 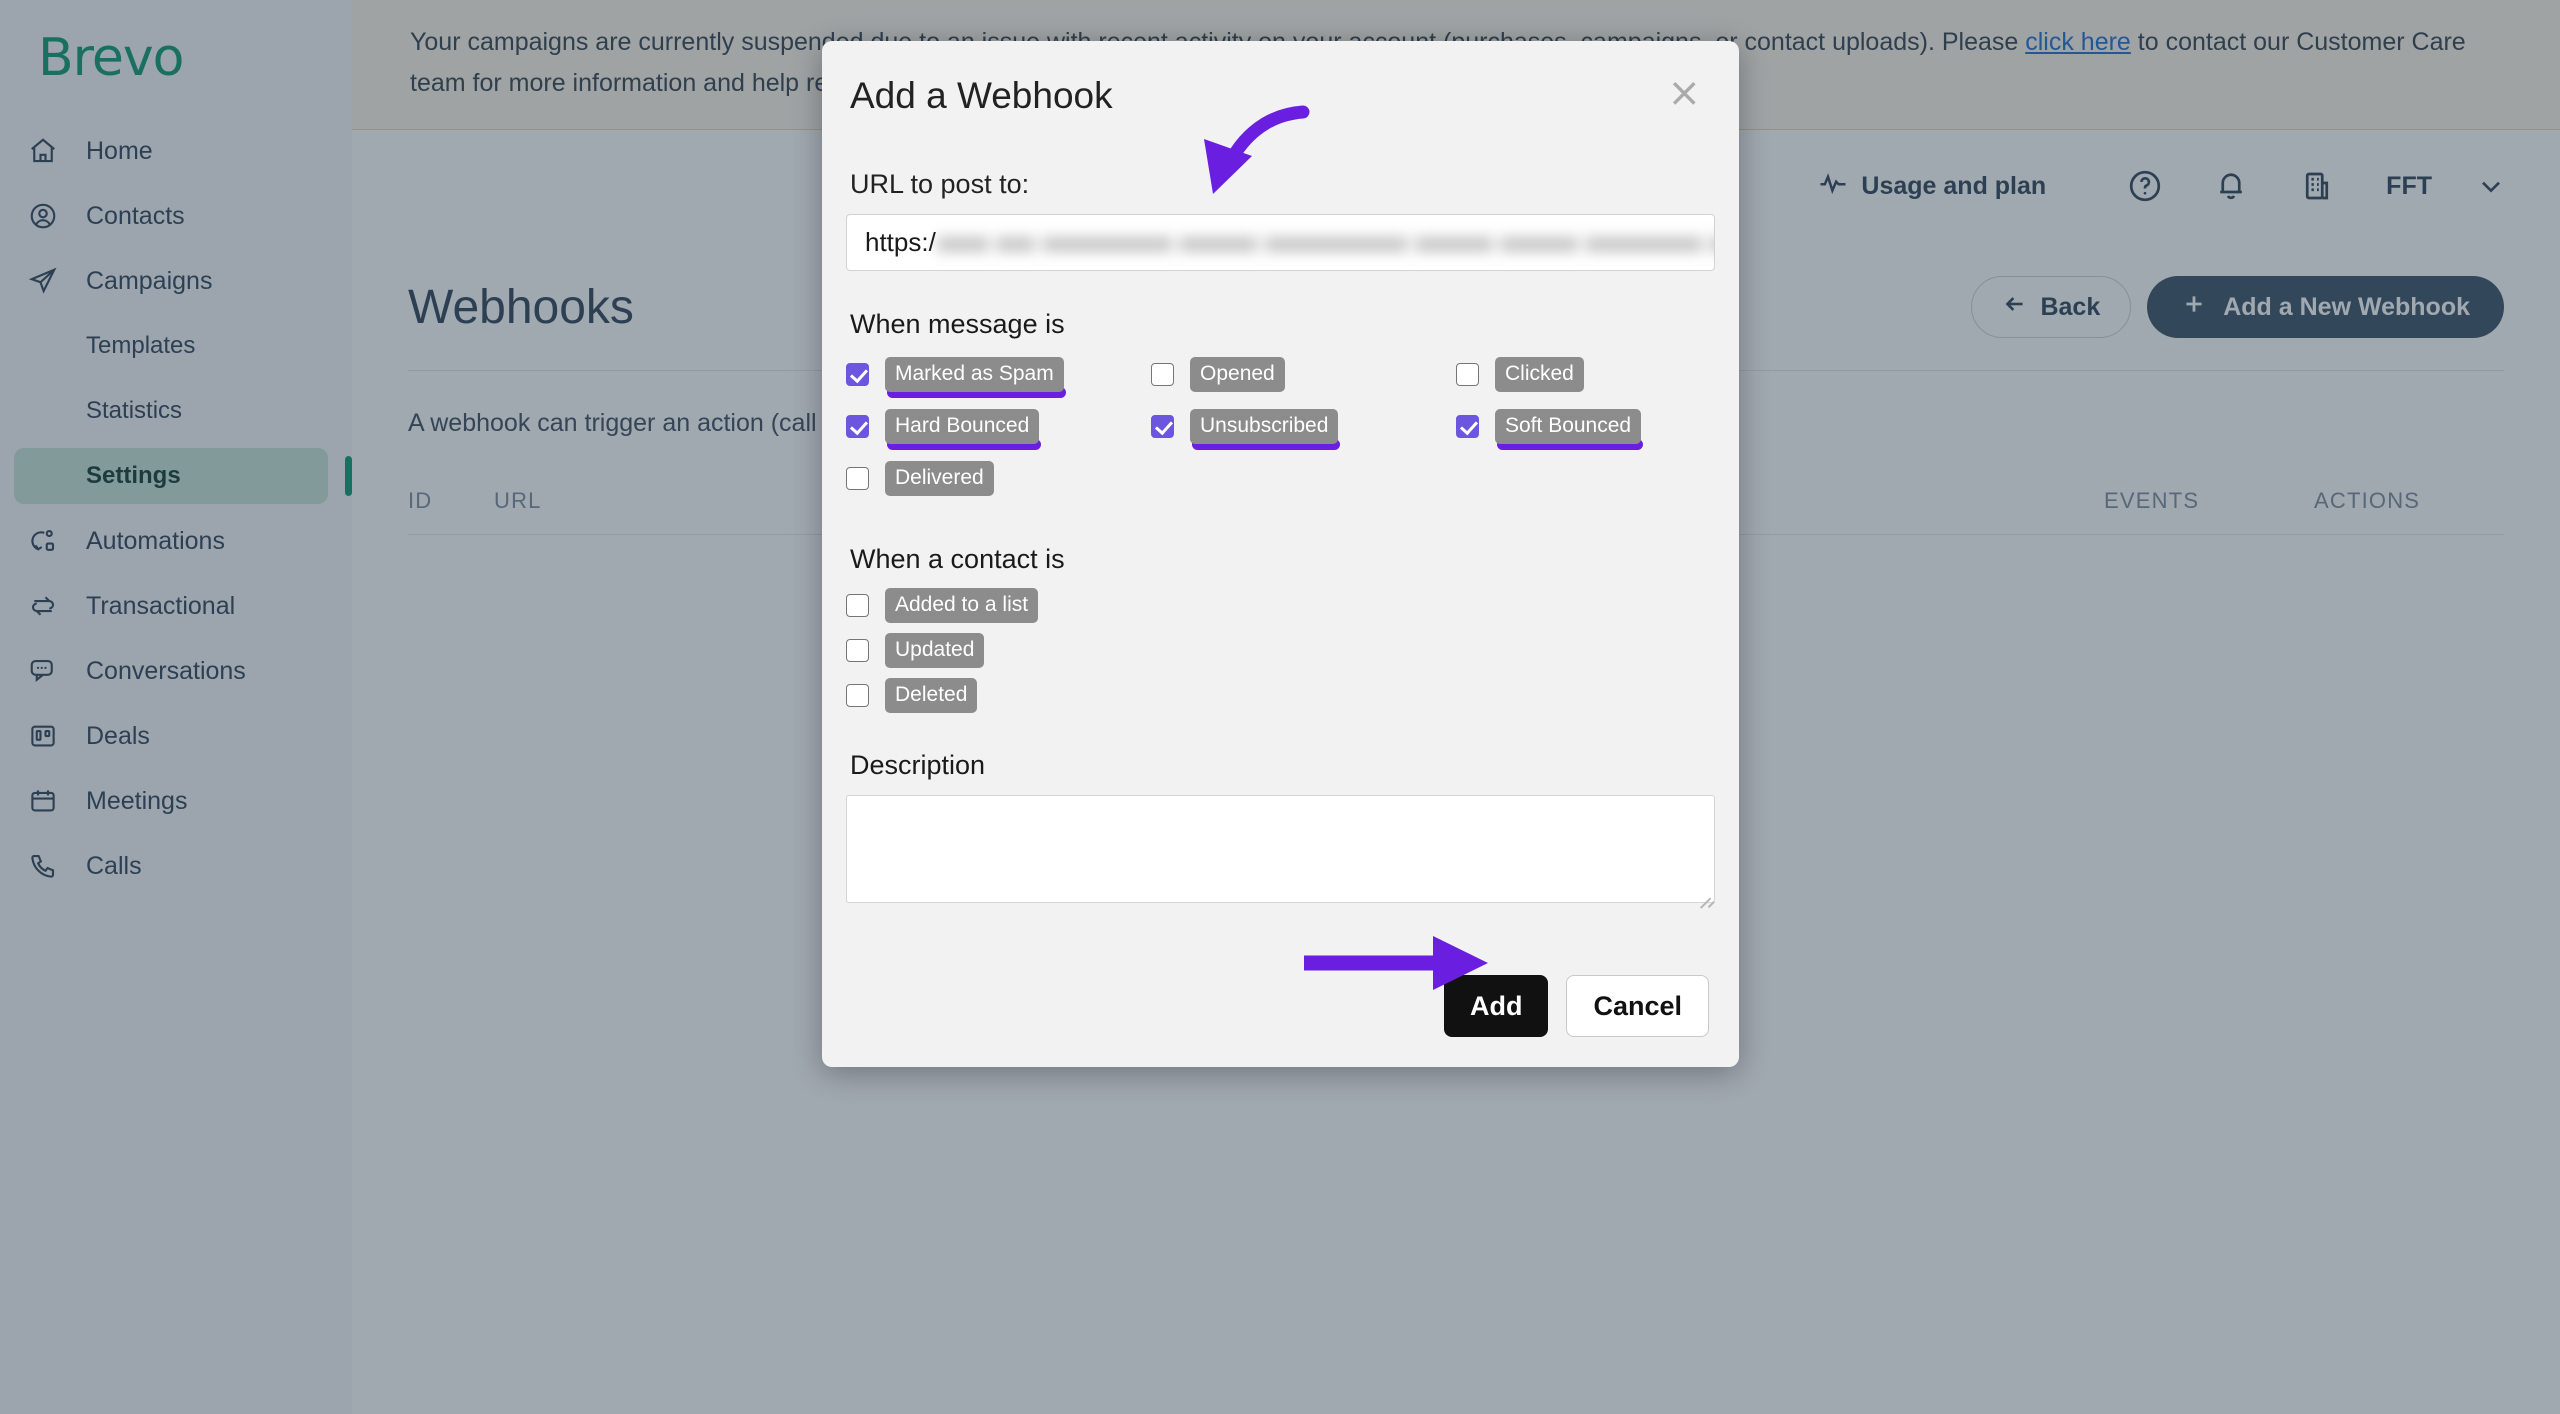 I want to click on checkbox-row-hard-bounced: Hard Bounced, so click(x=998, y=426).